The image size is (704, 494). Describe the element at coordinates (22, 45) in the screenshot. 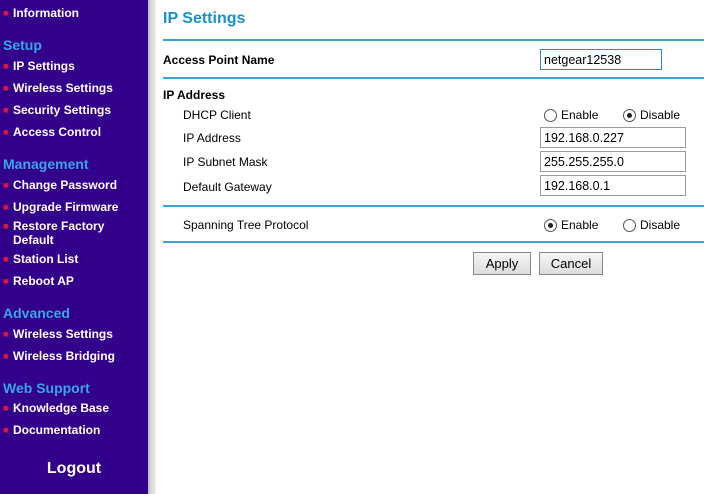

I see `sidebar-section-setup: Setup` at that location.